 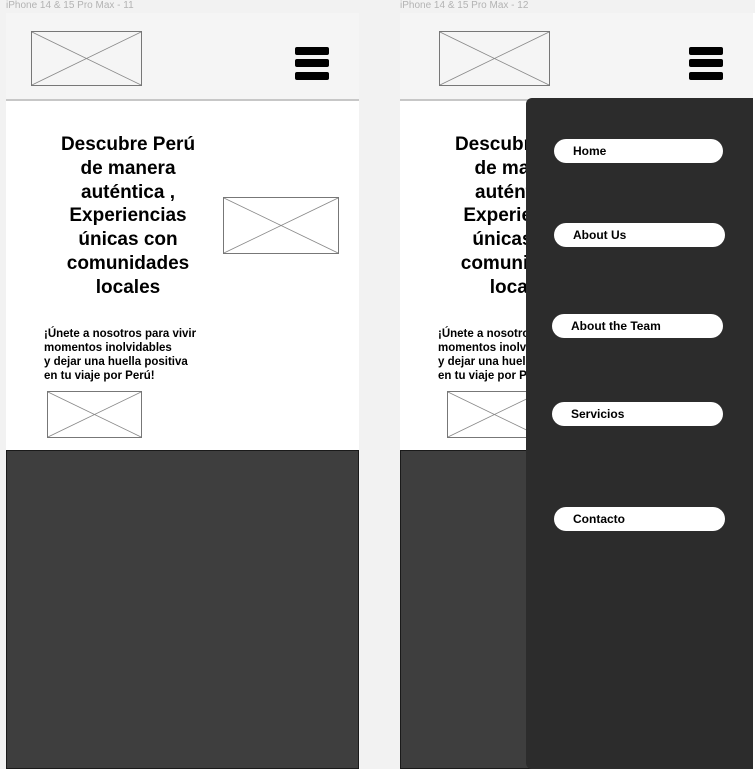 What do you see at coordinates (639, 235) in the screenshot?
I see `menu-item-about-us: About Us` at bounding box center [639, 235].